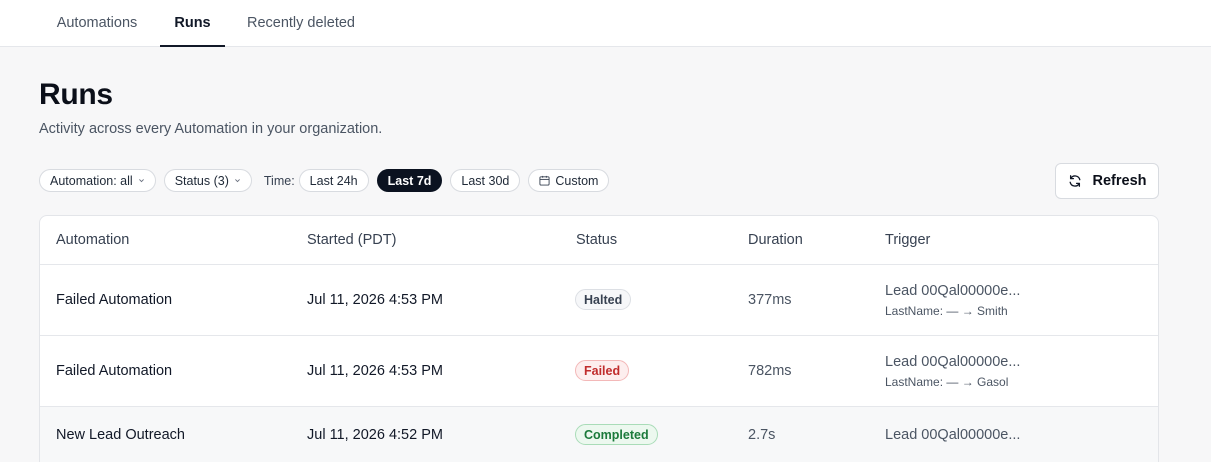 Image resolution: width=1211 pixels, height=462 pixels. I want to click on status-badge: Failed, so click(602, 370).